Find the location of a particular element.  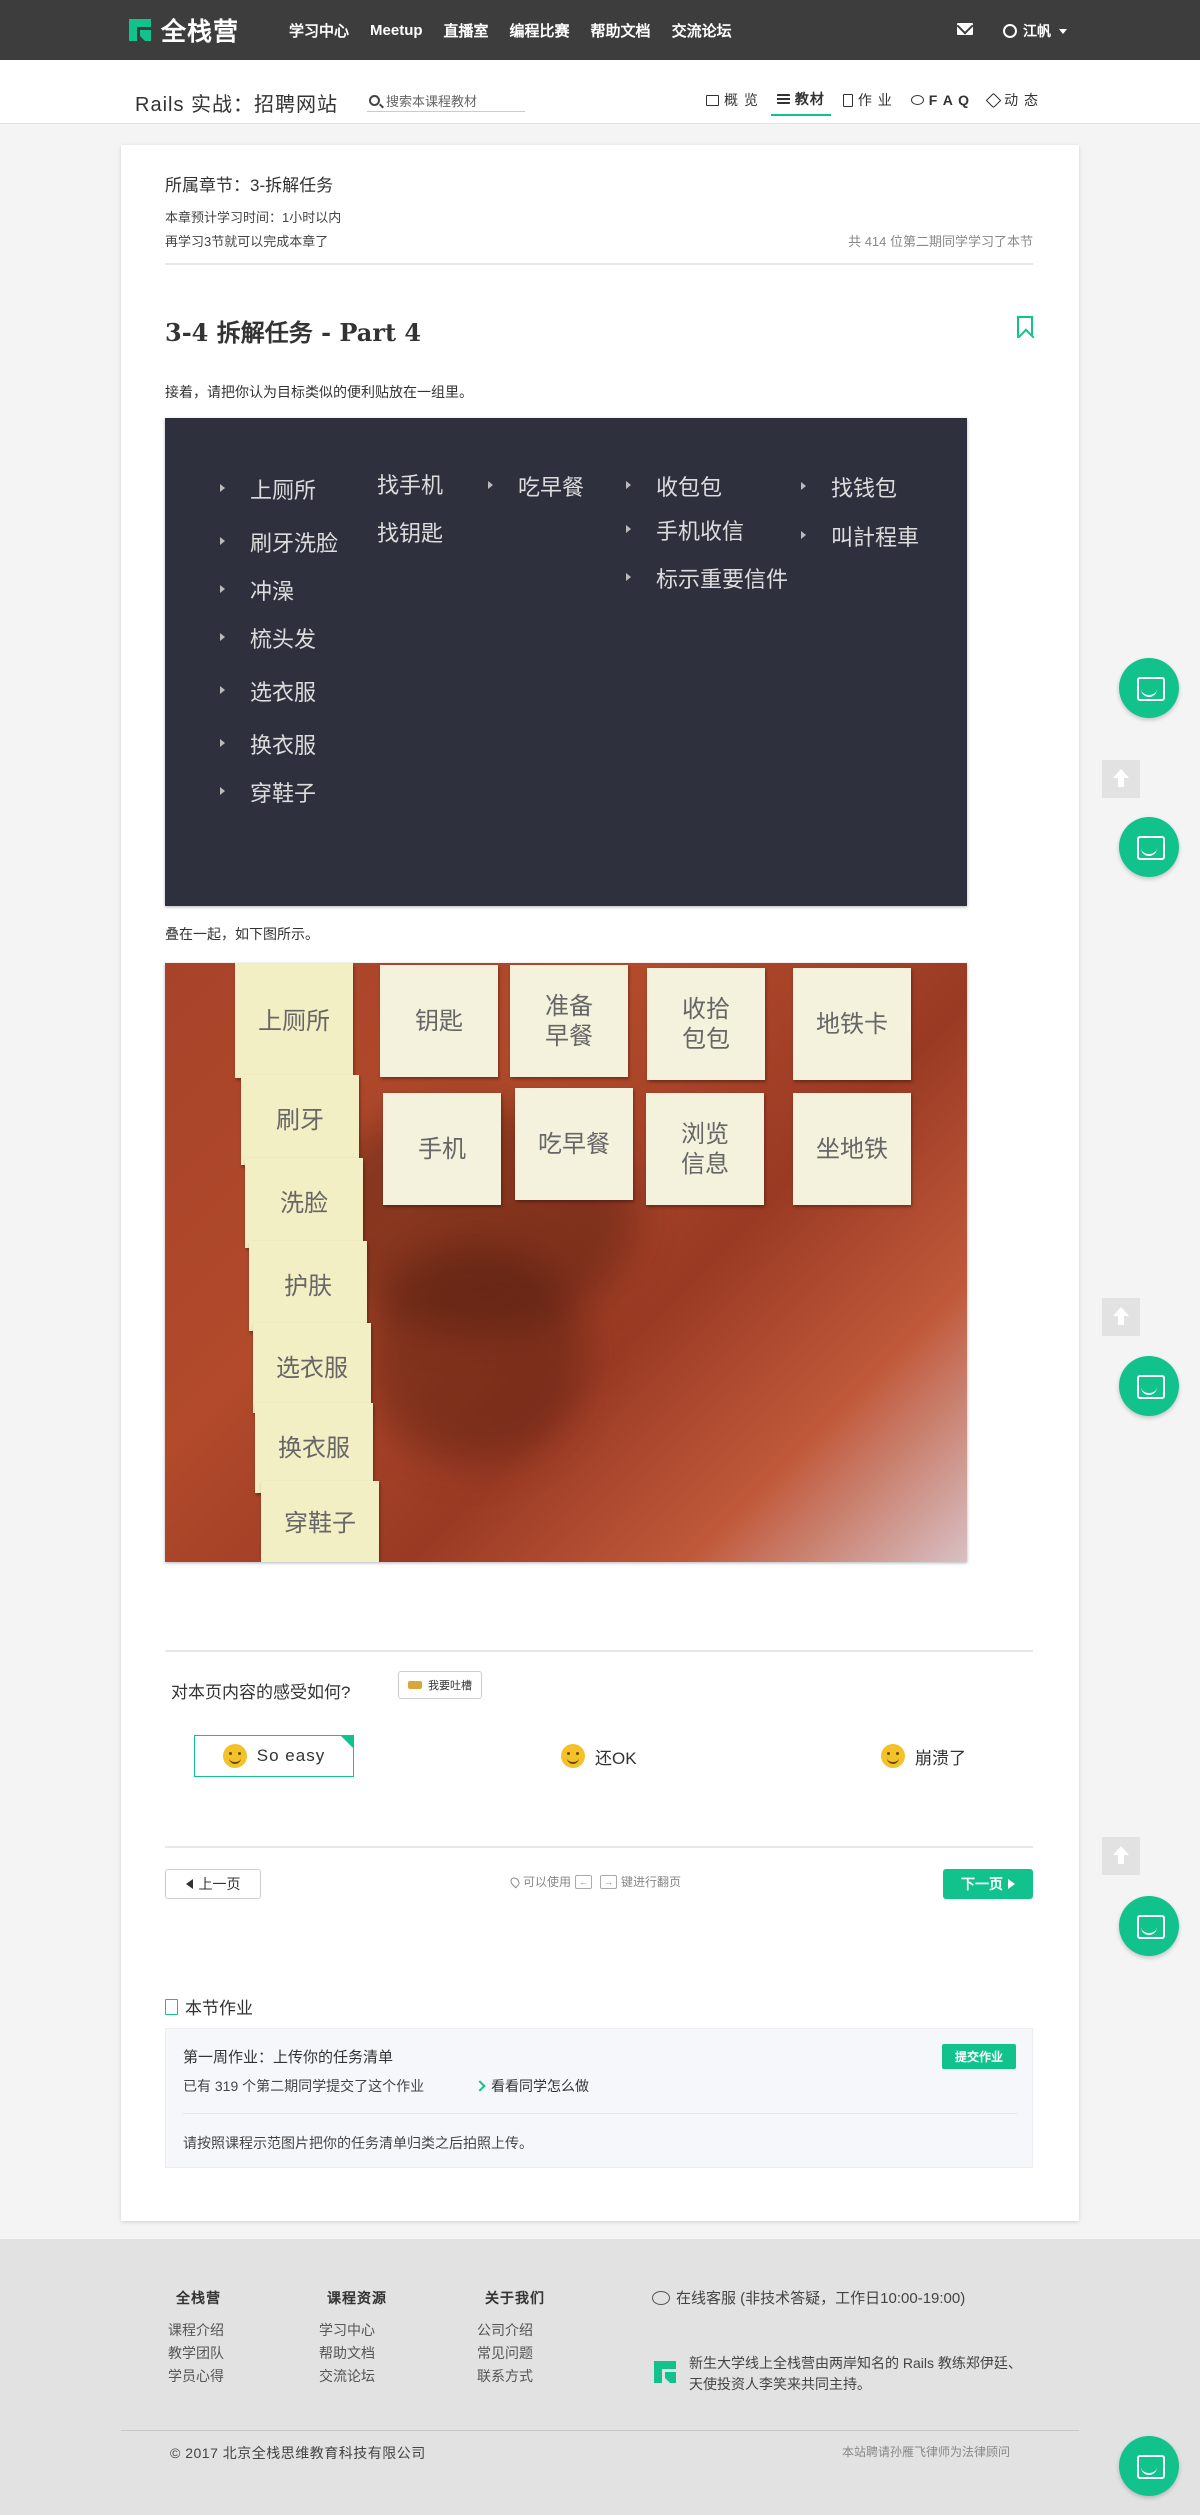

user-icon is located at coordinates (1010, 31).